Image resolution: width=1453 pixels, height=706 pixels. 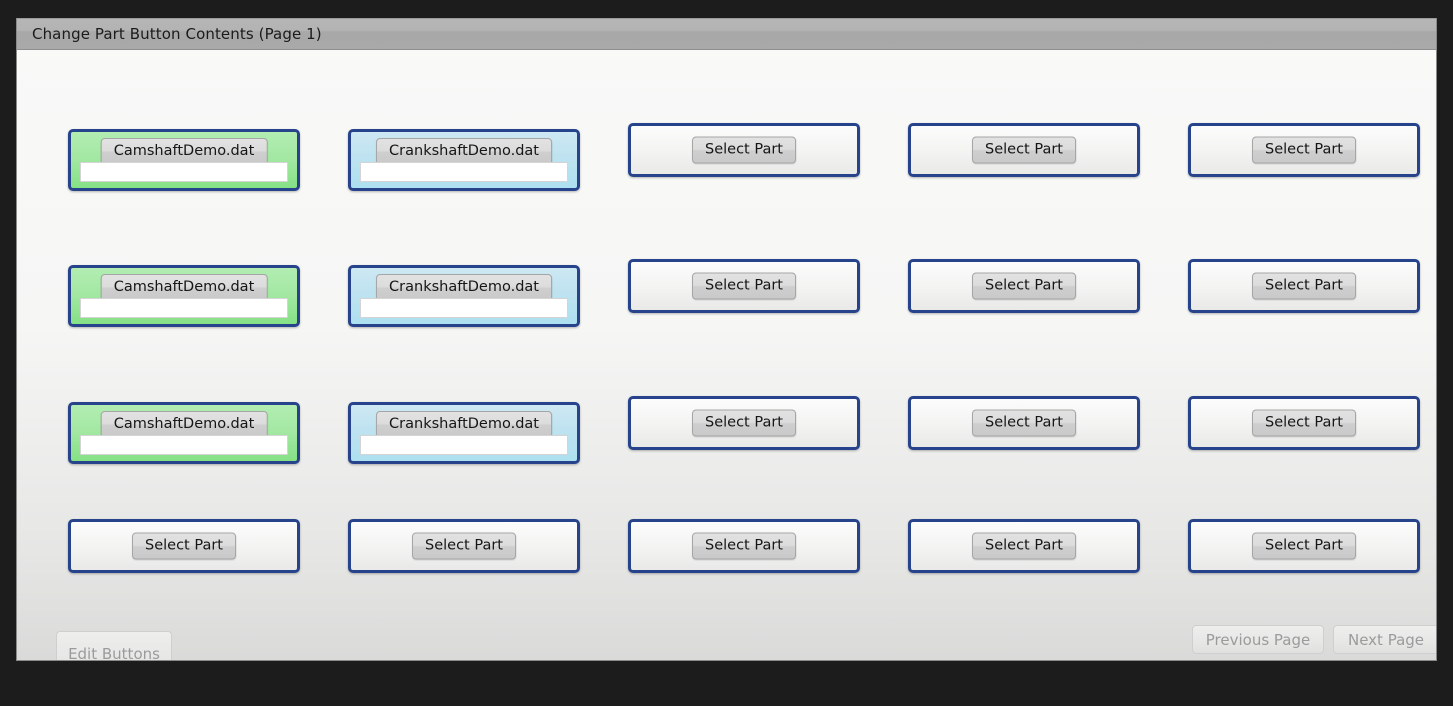 What do you see at coordinates (1258, 639) in the screenshot?
I see `previous-page-button: Previous Page` at bounding box center [1258, 639].